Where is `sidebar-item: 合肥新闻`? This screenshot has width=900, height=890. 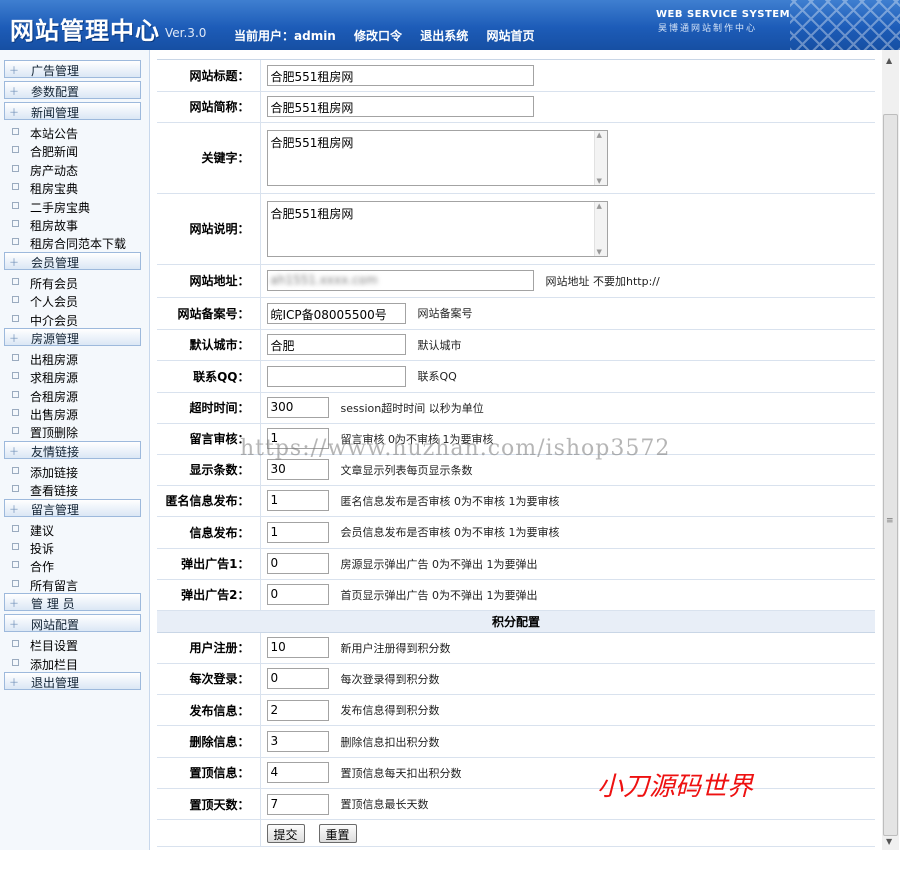
sidebar-item: 合肥新闻 is located at coordinates (79, 150).